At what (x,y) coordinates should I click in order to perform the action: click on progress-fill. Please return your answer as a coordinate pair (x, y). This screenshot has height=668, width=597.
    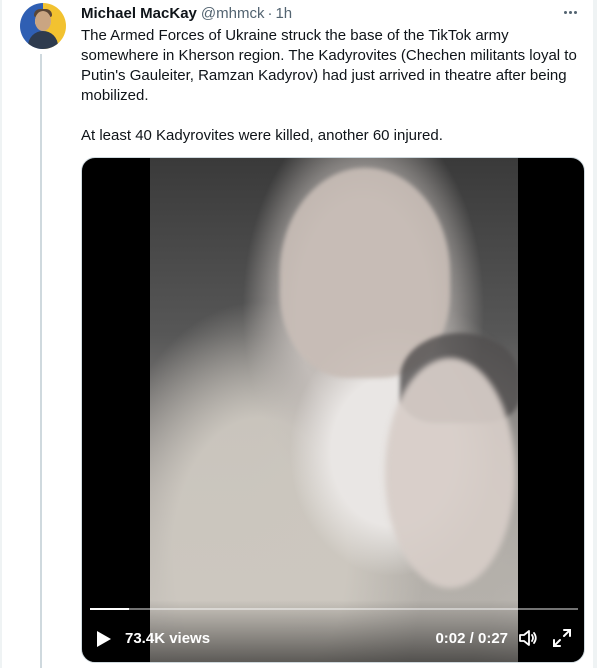
    Looking at the image, I should click on (110, 609).